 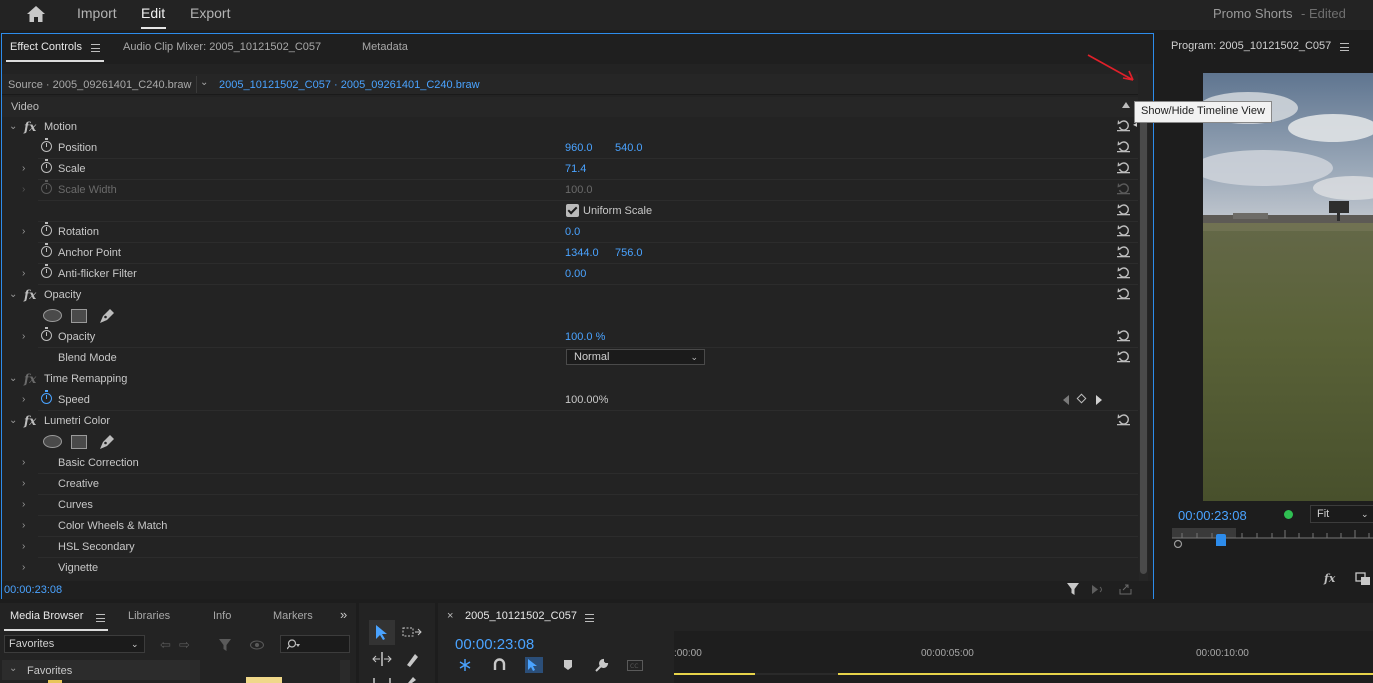 I want to click on program-video-frame, so click(x=1288, y=287).